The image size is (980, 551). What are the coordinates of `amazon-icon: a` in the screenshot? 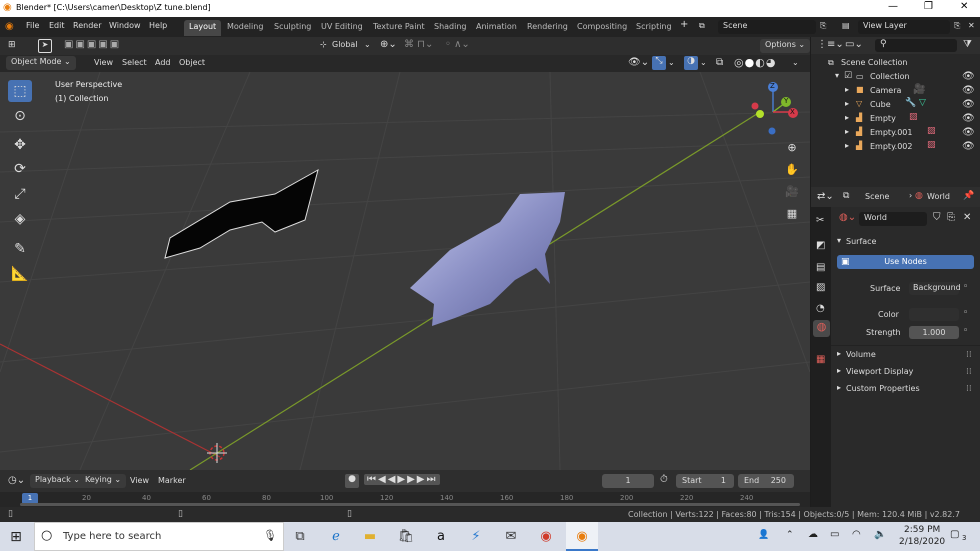 It's located at (441, 537).